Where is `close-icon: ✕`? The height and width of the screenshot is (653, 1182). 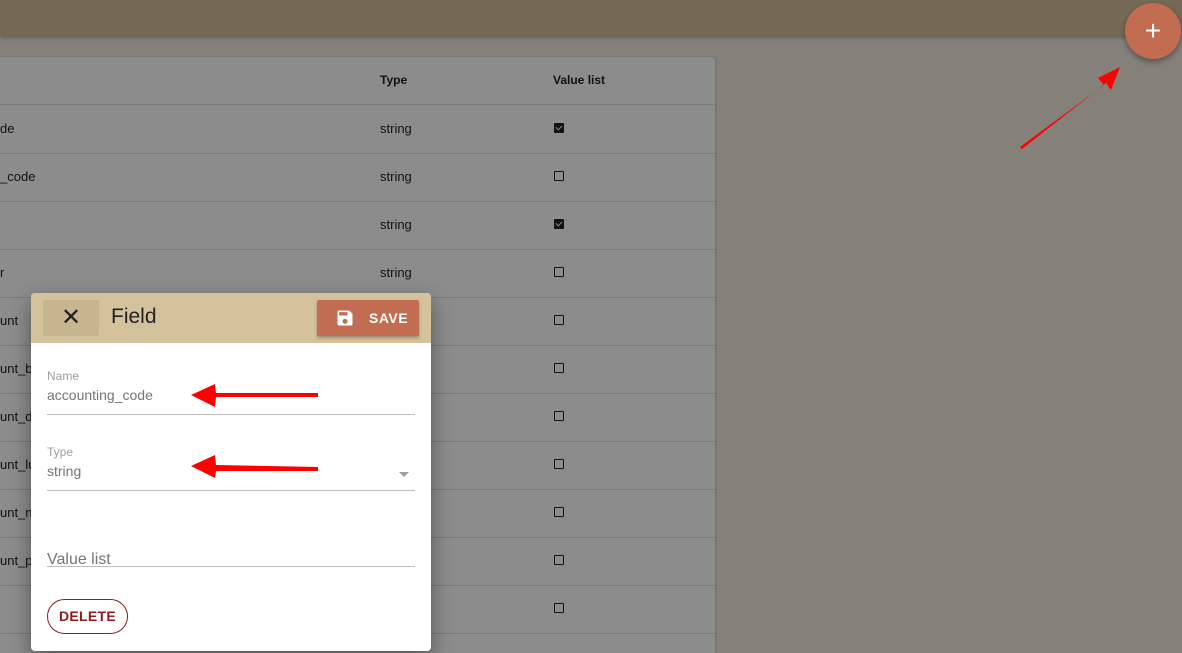
close-icon: ✕ is located at coordinates (71, 317).